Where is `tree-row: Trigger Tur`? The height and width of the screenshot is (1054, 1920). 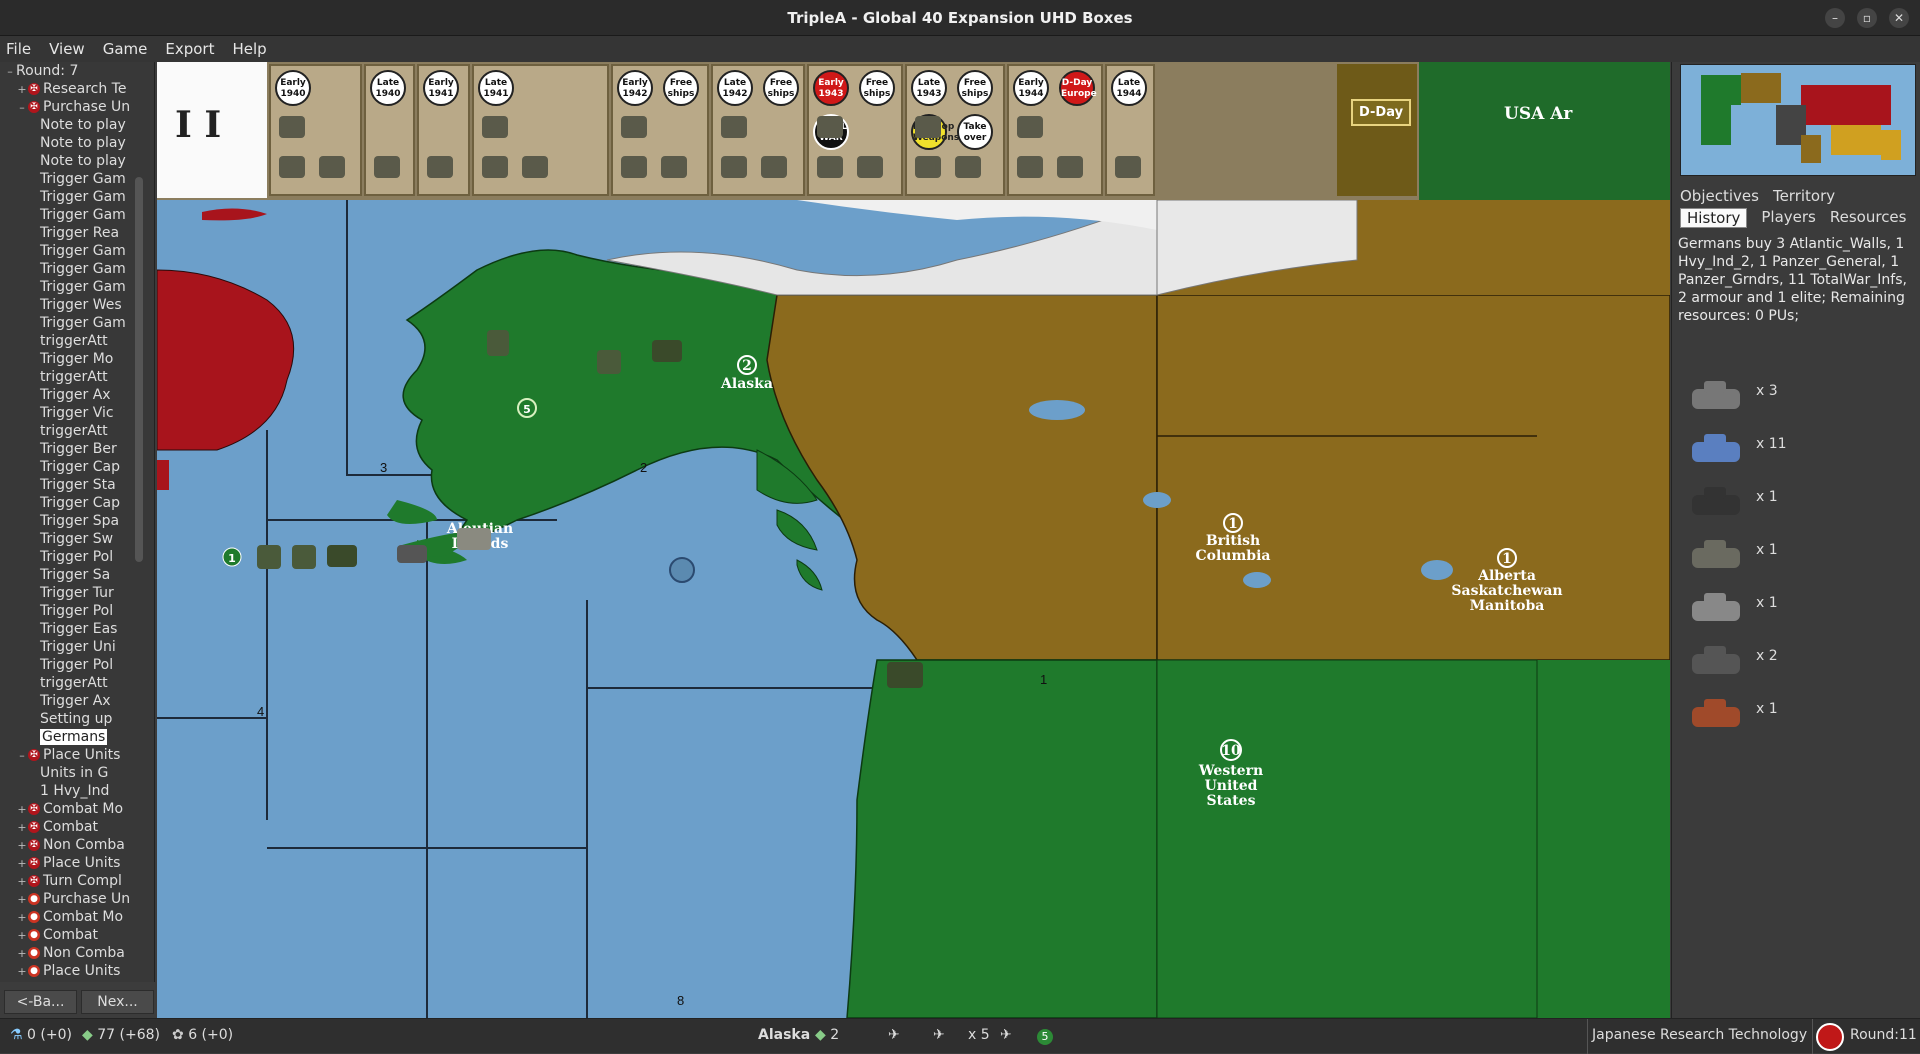 tree-row: Trigger Tur is located at coordinates (77, 593).